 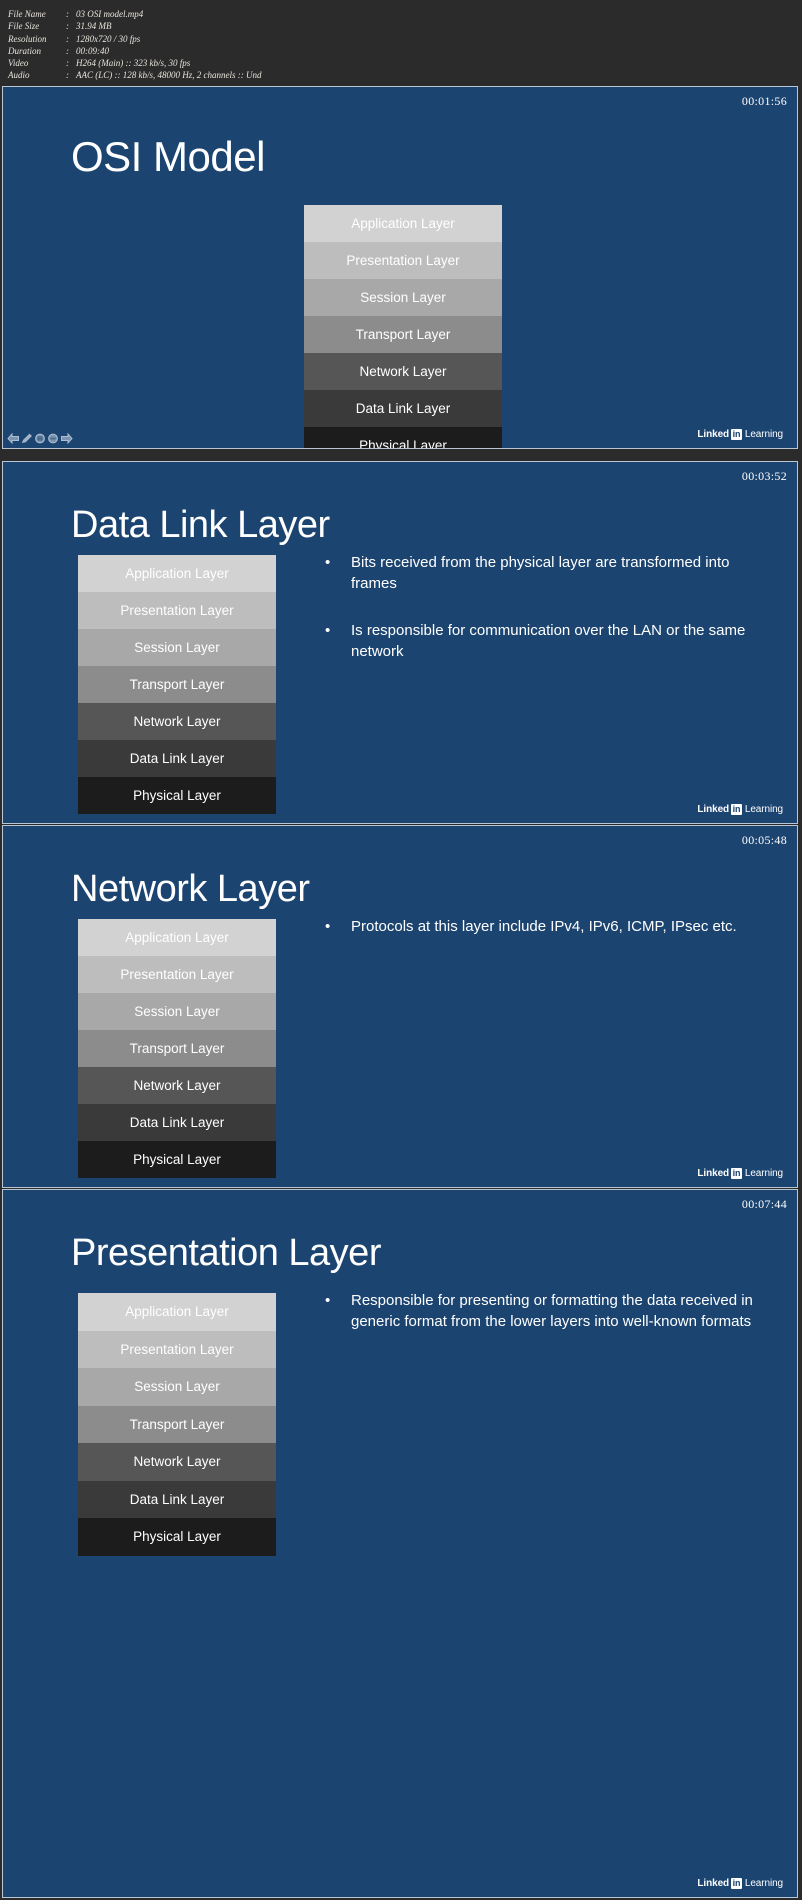 What do you see at coordinates (110, 14) in the screenshot?
I see `metadata-value: 03 OSI model.mp4` at bounding box center [110, 14].